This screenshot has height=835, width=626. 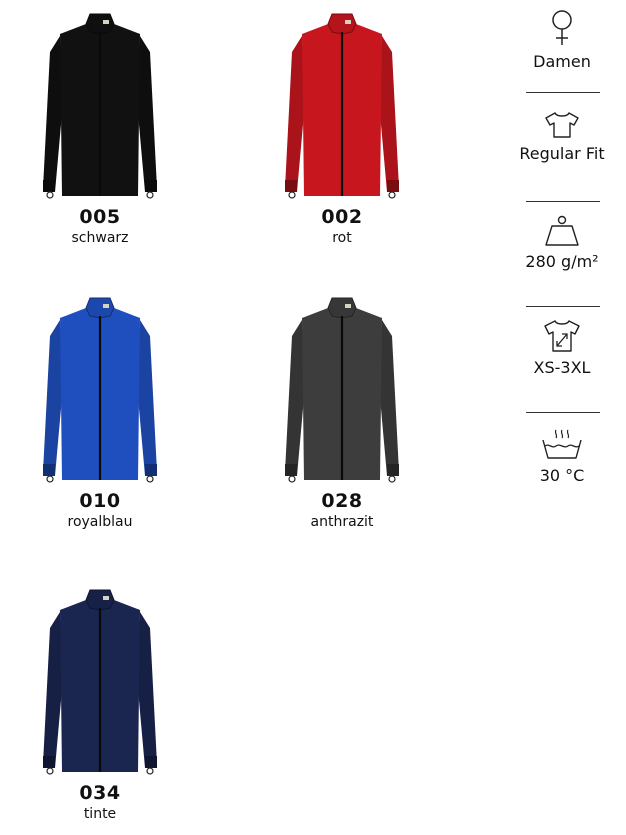 What do you see at coordinates (562, 367) in the screenshot?
I see `feature-label: XS-3XL` at bounding box center [562, 367].